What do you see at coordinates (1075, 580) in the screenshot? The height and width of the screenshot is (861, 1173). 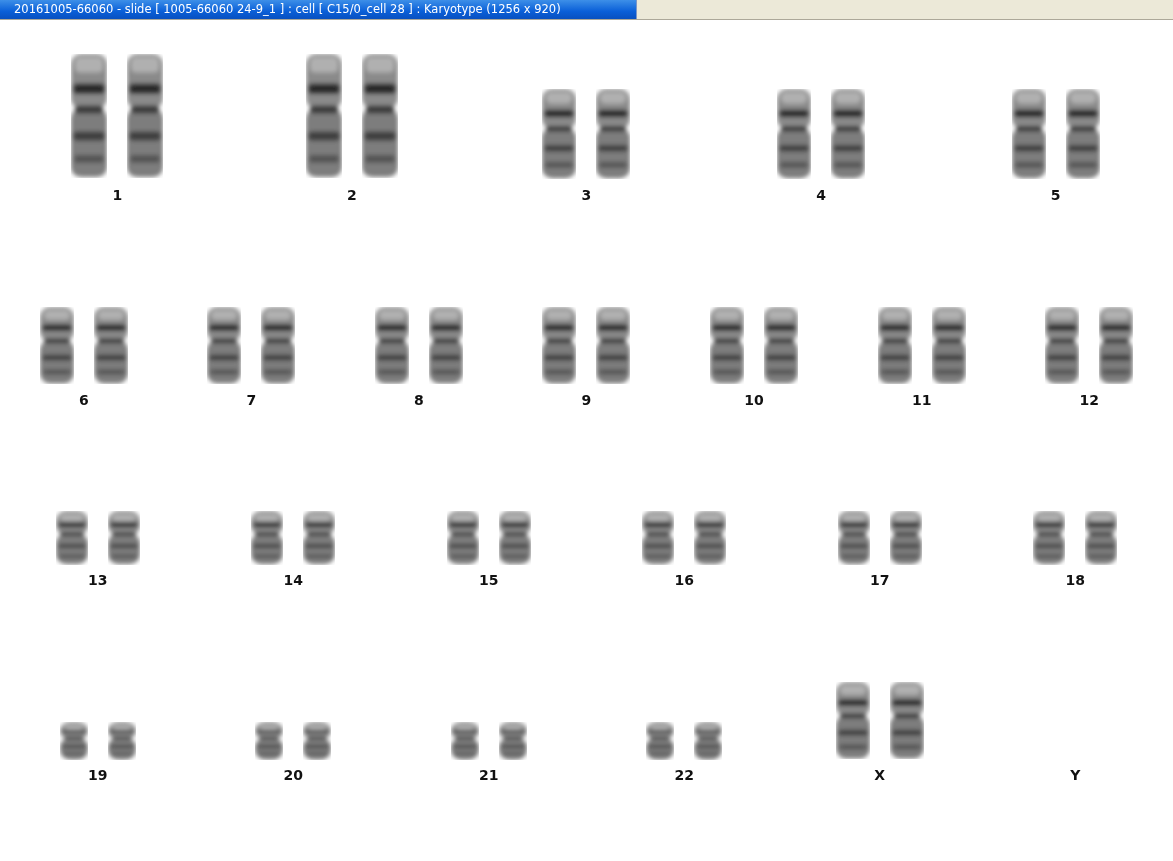 I see `chromosome-number: 18` at bounding box center [1075, 580].